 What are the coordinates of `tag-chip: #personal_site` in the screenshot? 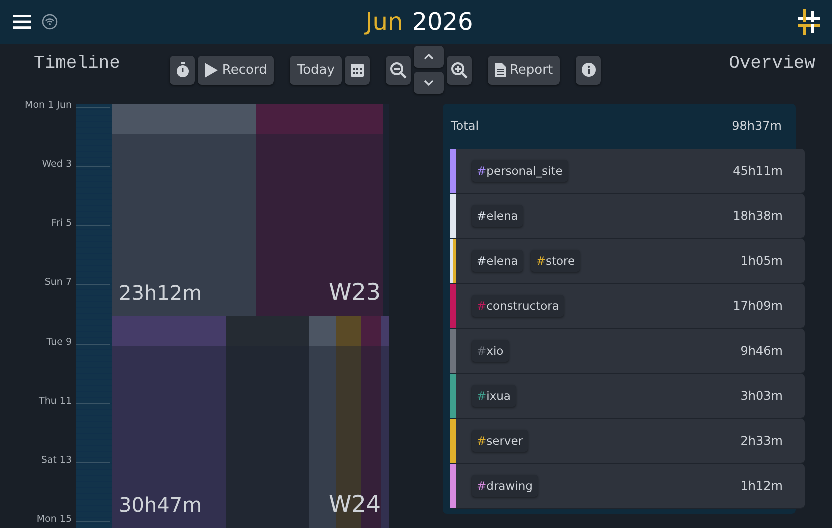 It's located at (520, 171).